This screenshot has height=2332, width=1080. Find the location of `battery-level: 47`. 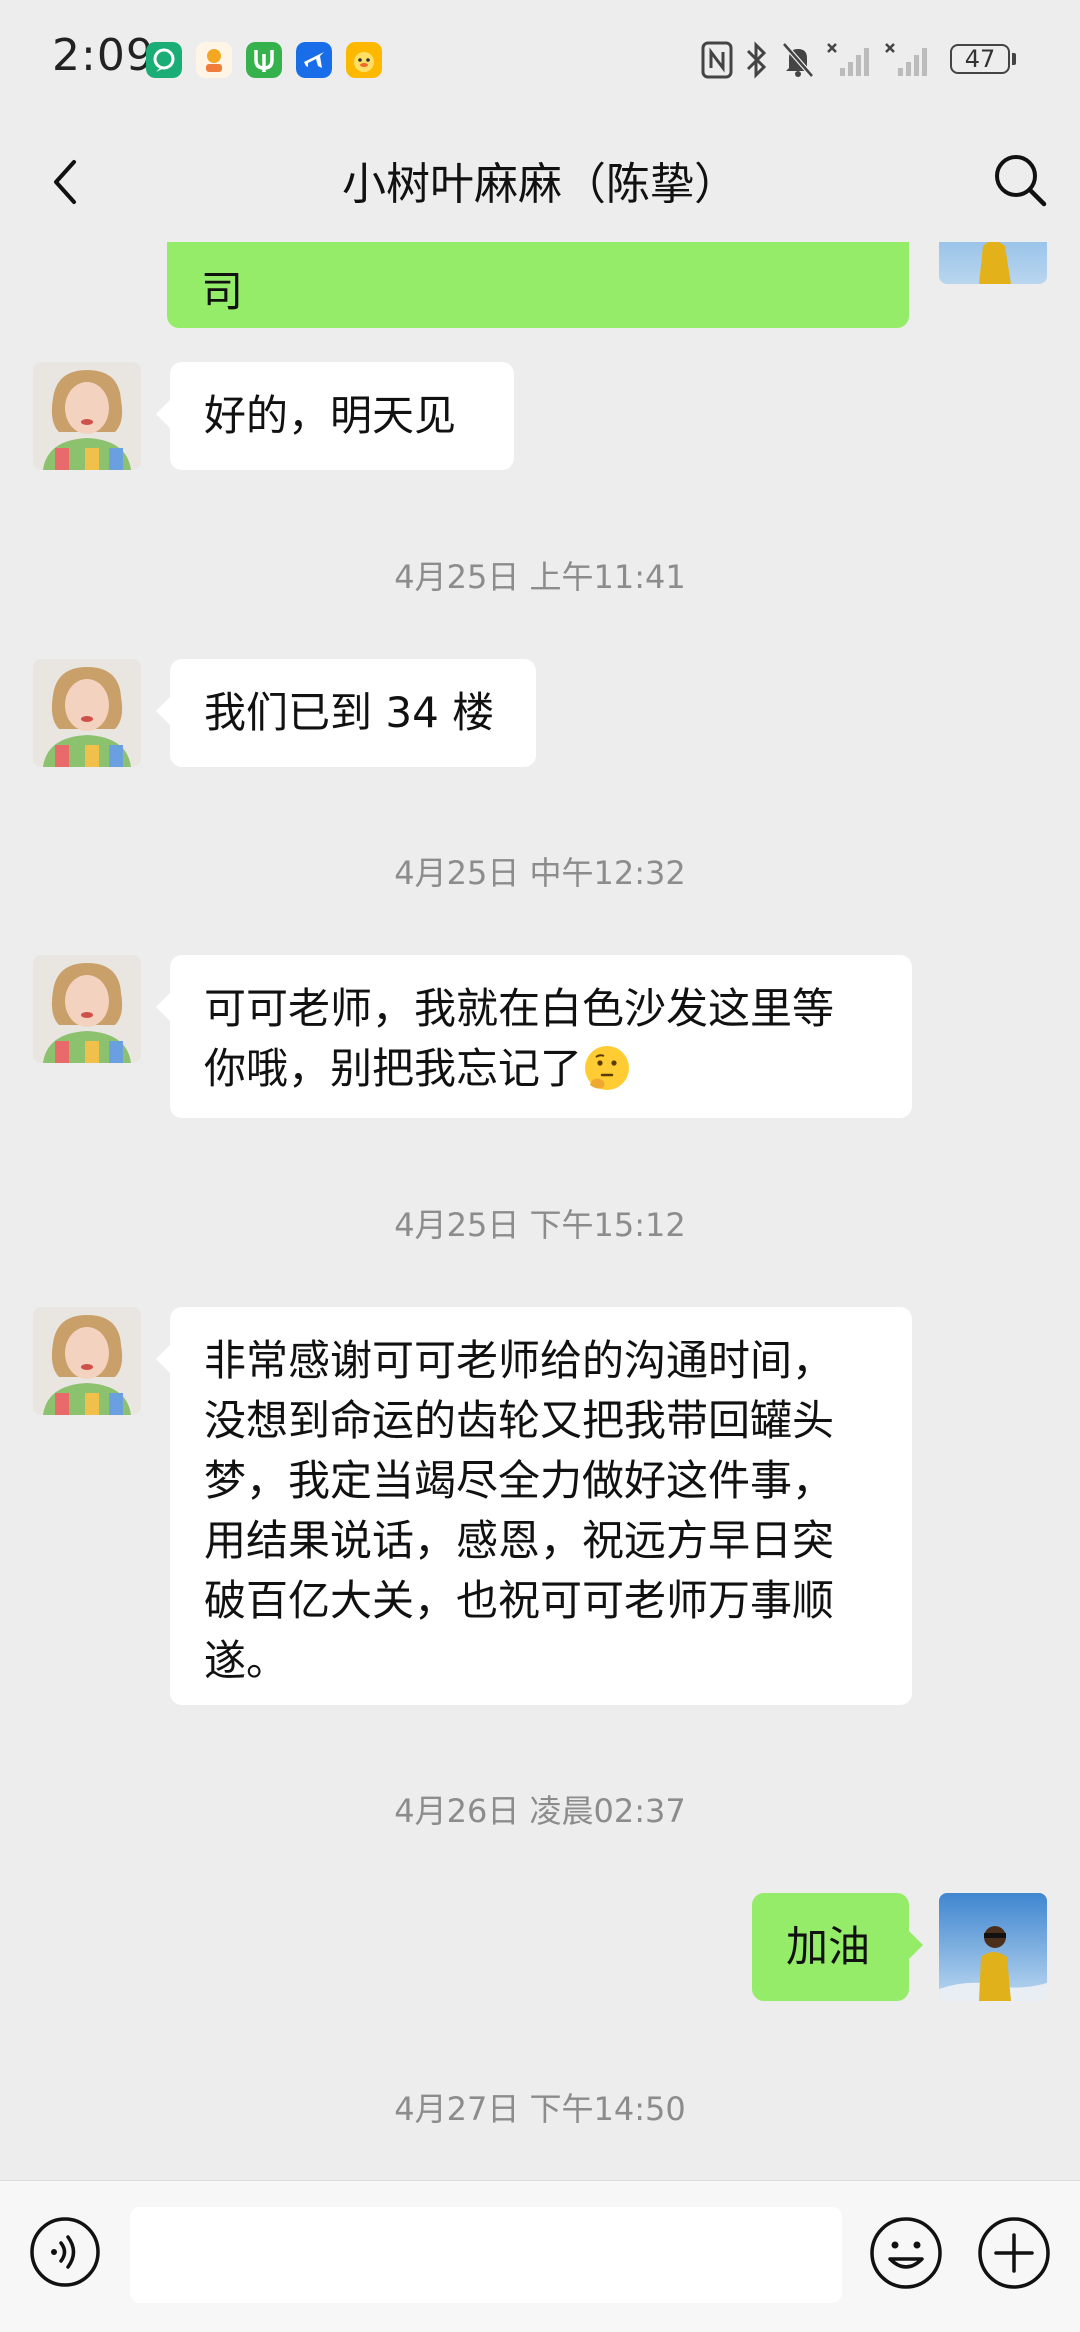

battery-level: 47 is located at coordinates (980, 59).